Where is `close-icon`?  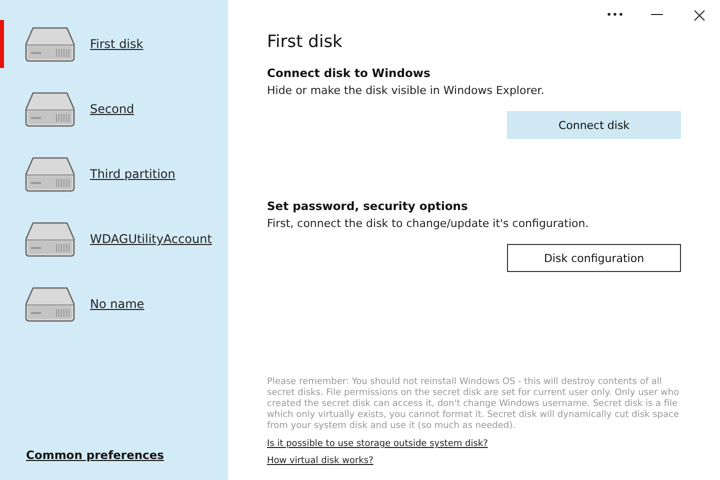
close-icon is located at coordinates (699, 15).